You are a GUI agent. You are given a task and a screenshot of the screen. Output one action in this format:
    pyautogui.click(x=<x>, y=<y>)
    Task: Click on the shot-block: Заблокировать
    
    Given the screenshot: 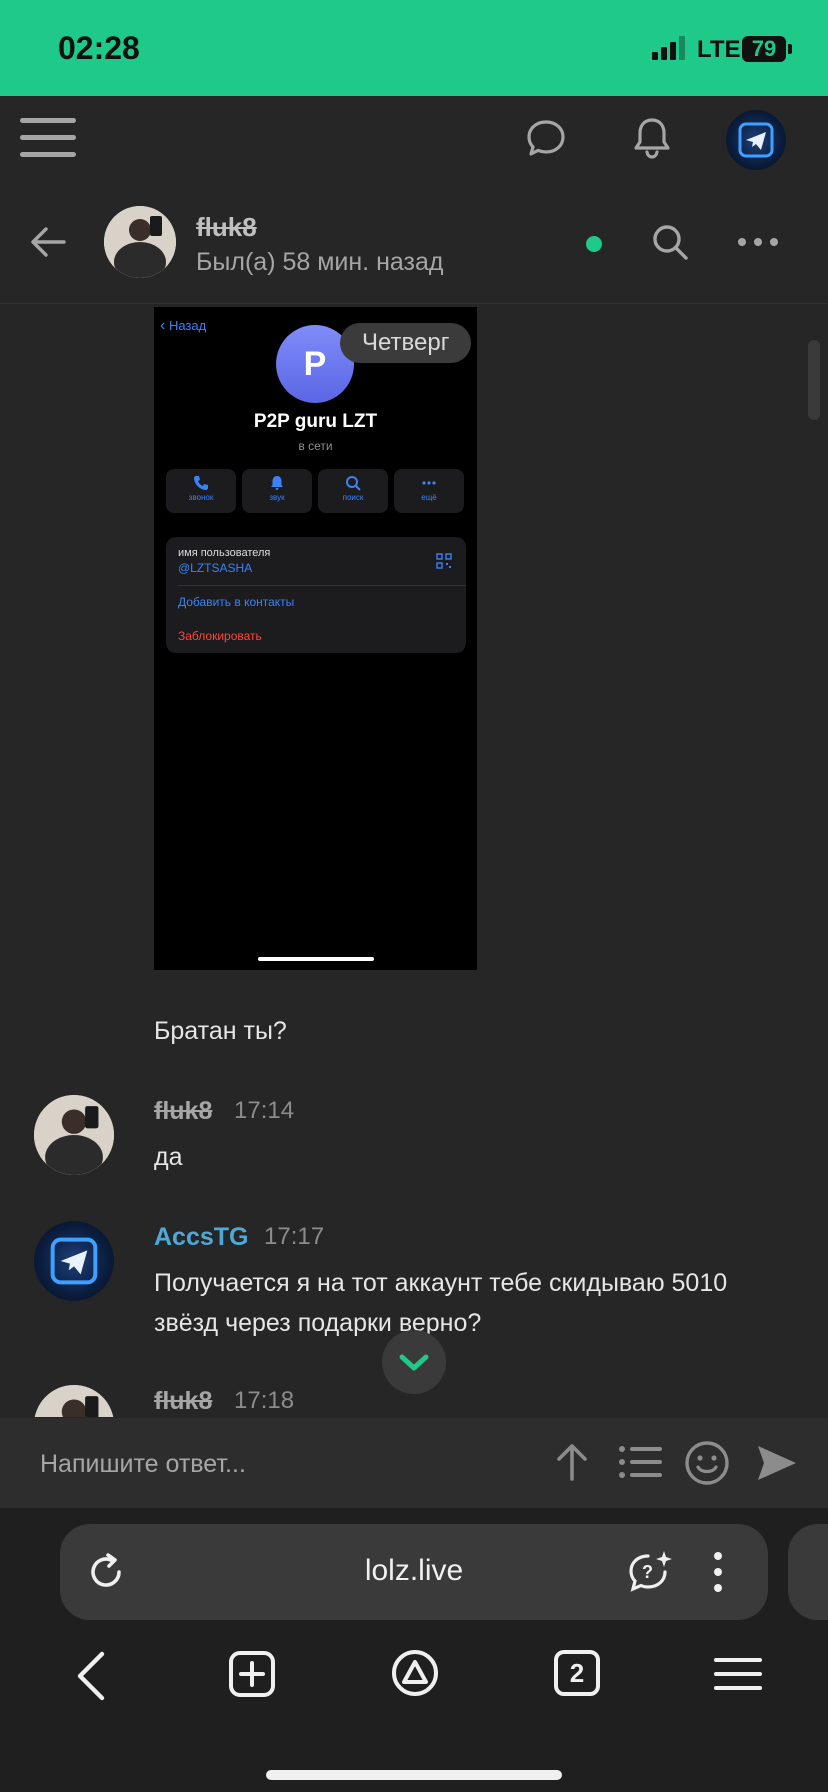 What is the action you would take?
    pyautogui.click(x=220, y=636)
    